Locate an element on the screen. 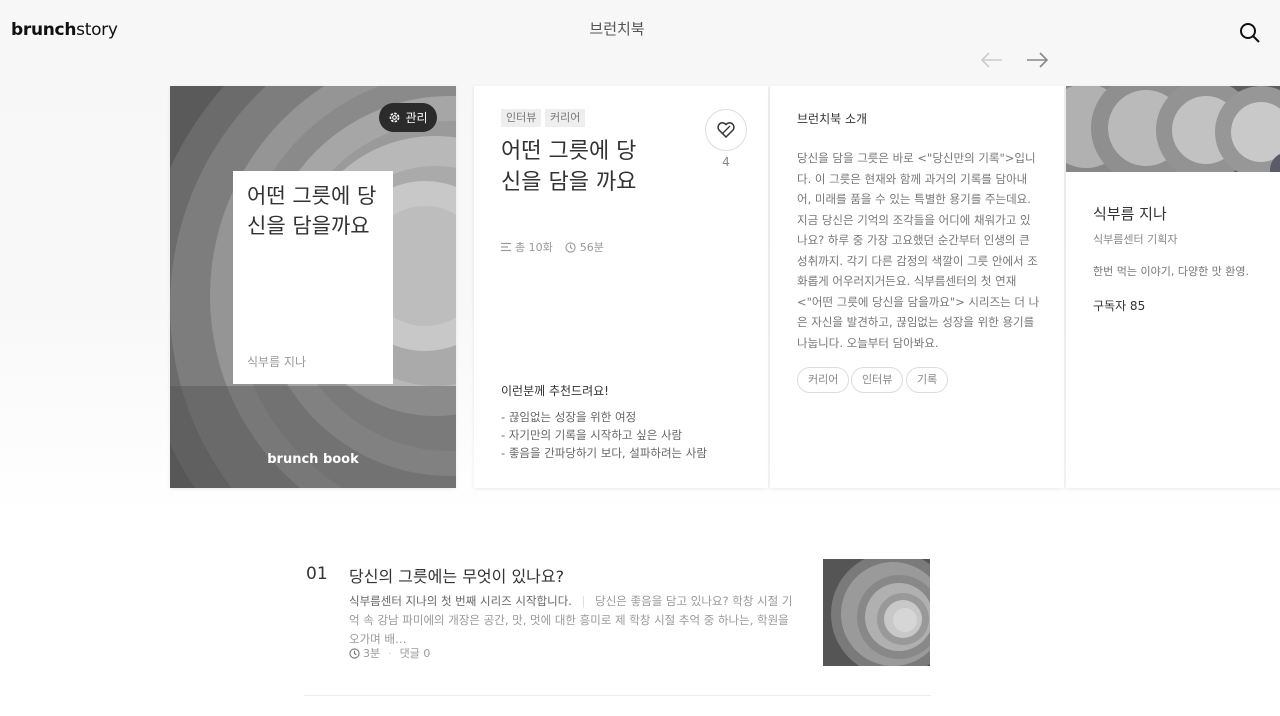 This screenshot has width=1280, height=716. cover-label-card: 어떤 그릇에 당신을 담을까요 식부름 지나 is located at coordinates (313, 277).